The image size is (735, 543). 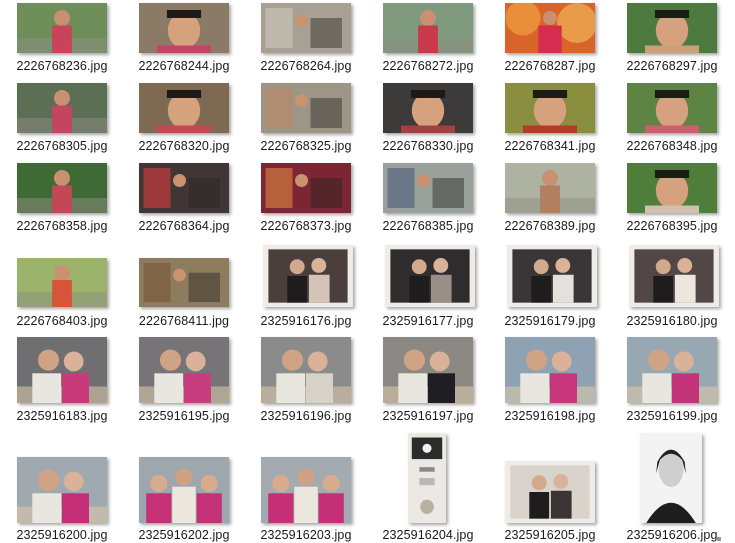 What do you see at coordinates (672, 416) in the screenshot?
I see `file-name-label: 2325916199.jpg` at bounding box center [672, 416].